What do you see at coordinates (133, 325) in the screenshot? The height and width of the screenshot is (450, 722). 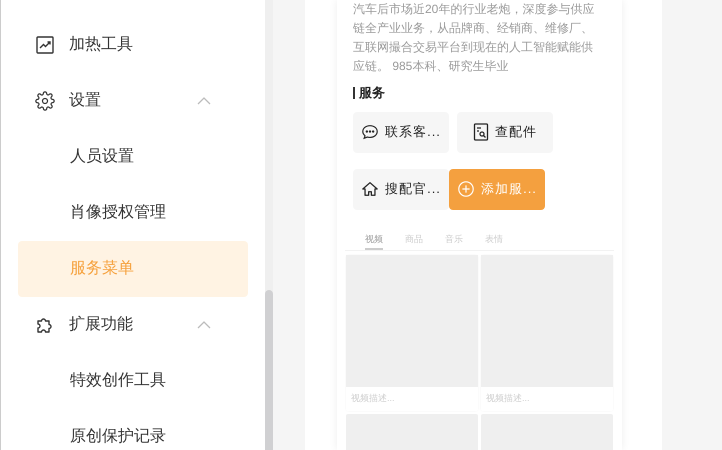 I see `sidebar-item: 扩展功能` at bounding box center [133, 325].